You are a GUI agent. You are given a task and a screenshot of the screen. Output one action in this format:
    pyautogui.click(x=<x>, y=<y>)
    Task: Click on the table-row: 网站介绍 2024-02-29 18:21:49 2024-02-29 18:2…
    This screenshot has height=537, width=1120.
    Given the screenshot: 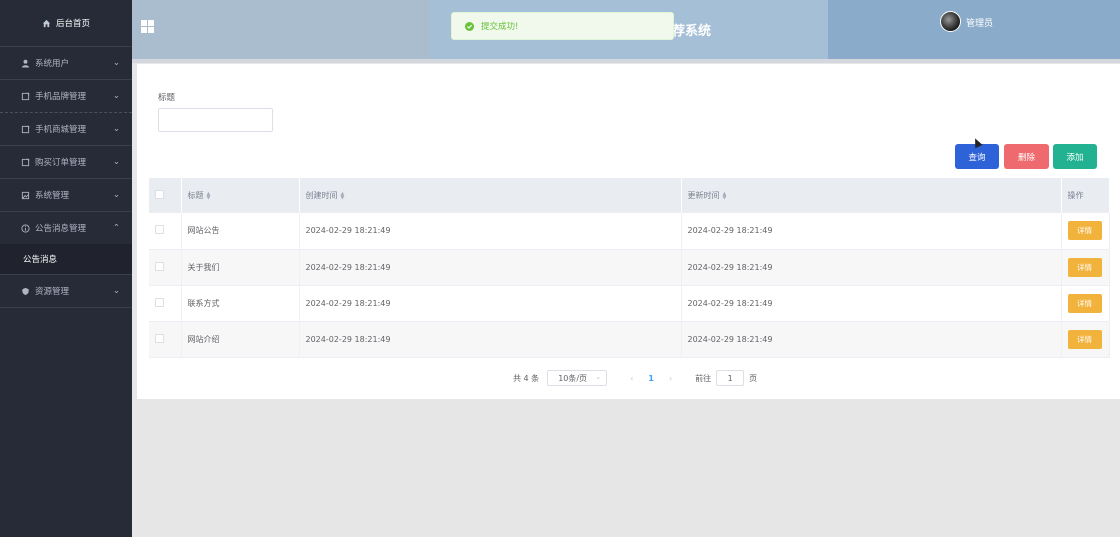 What is the action you would take?
    pyautogui.click(x=629, y=339)
    